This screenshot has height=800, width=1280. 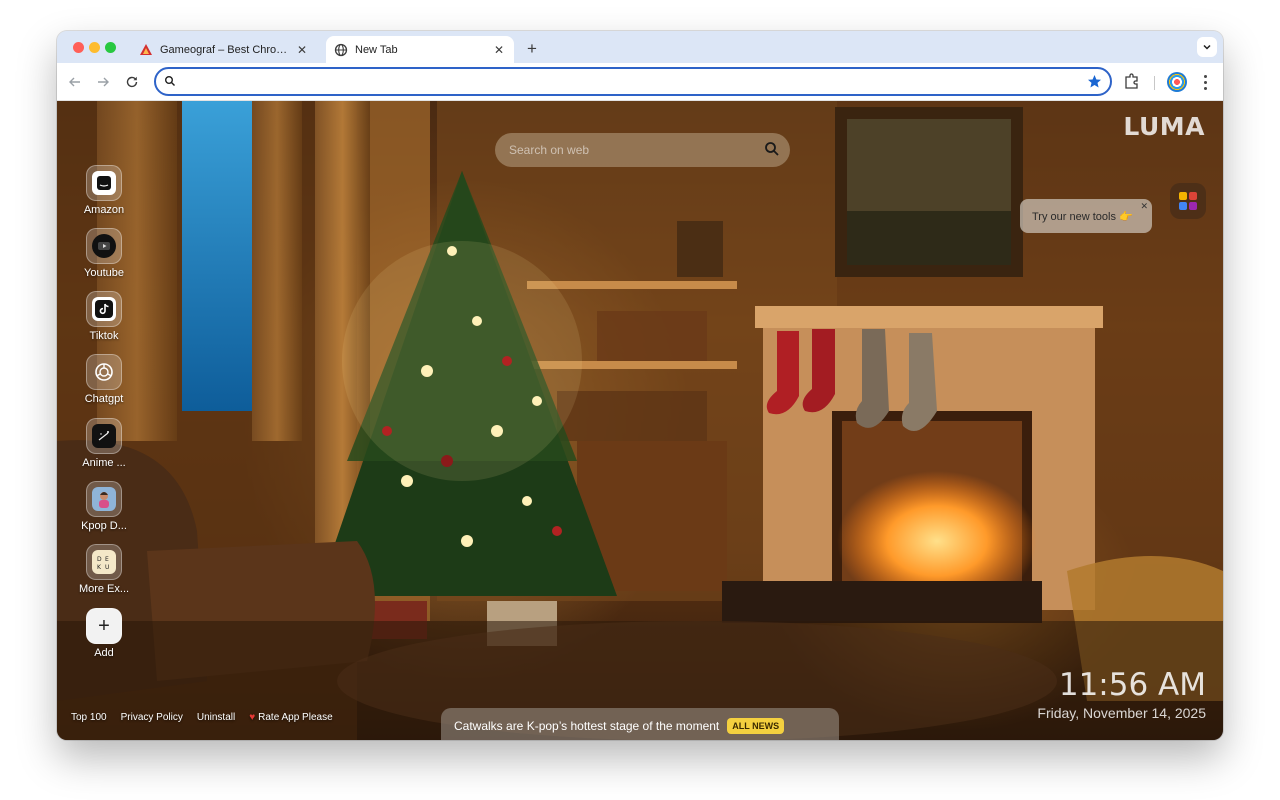 What do you see at coordinates (252, 717) in the screenshot?
I see `heart-icon: ♥` at bounding box center [252, 717].